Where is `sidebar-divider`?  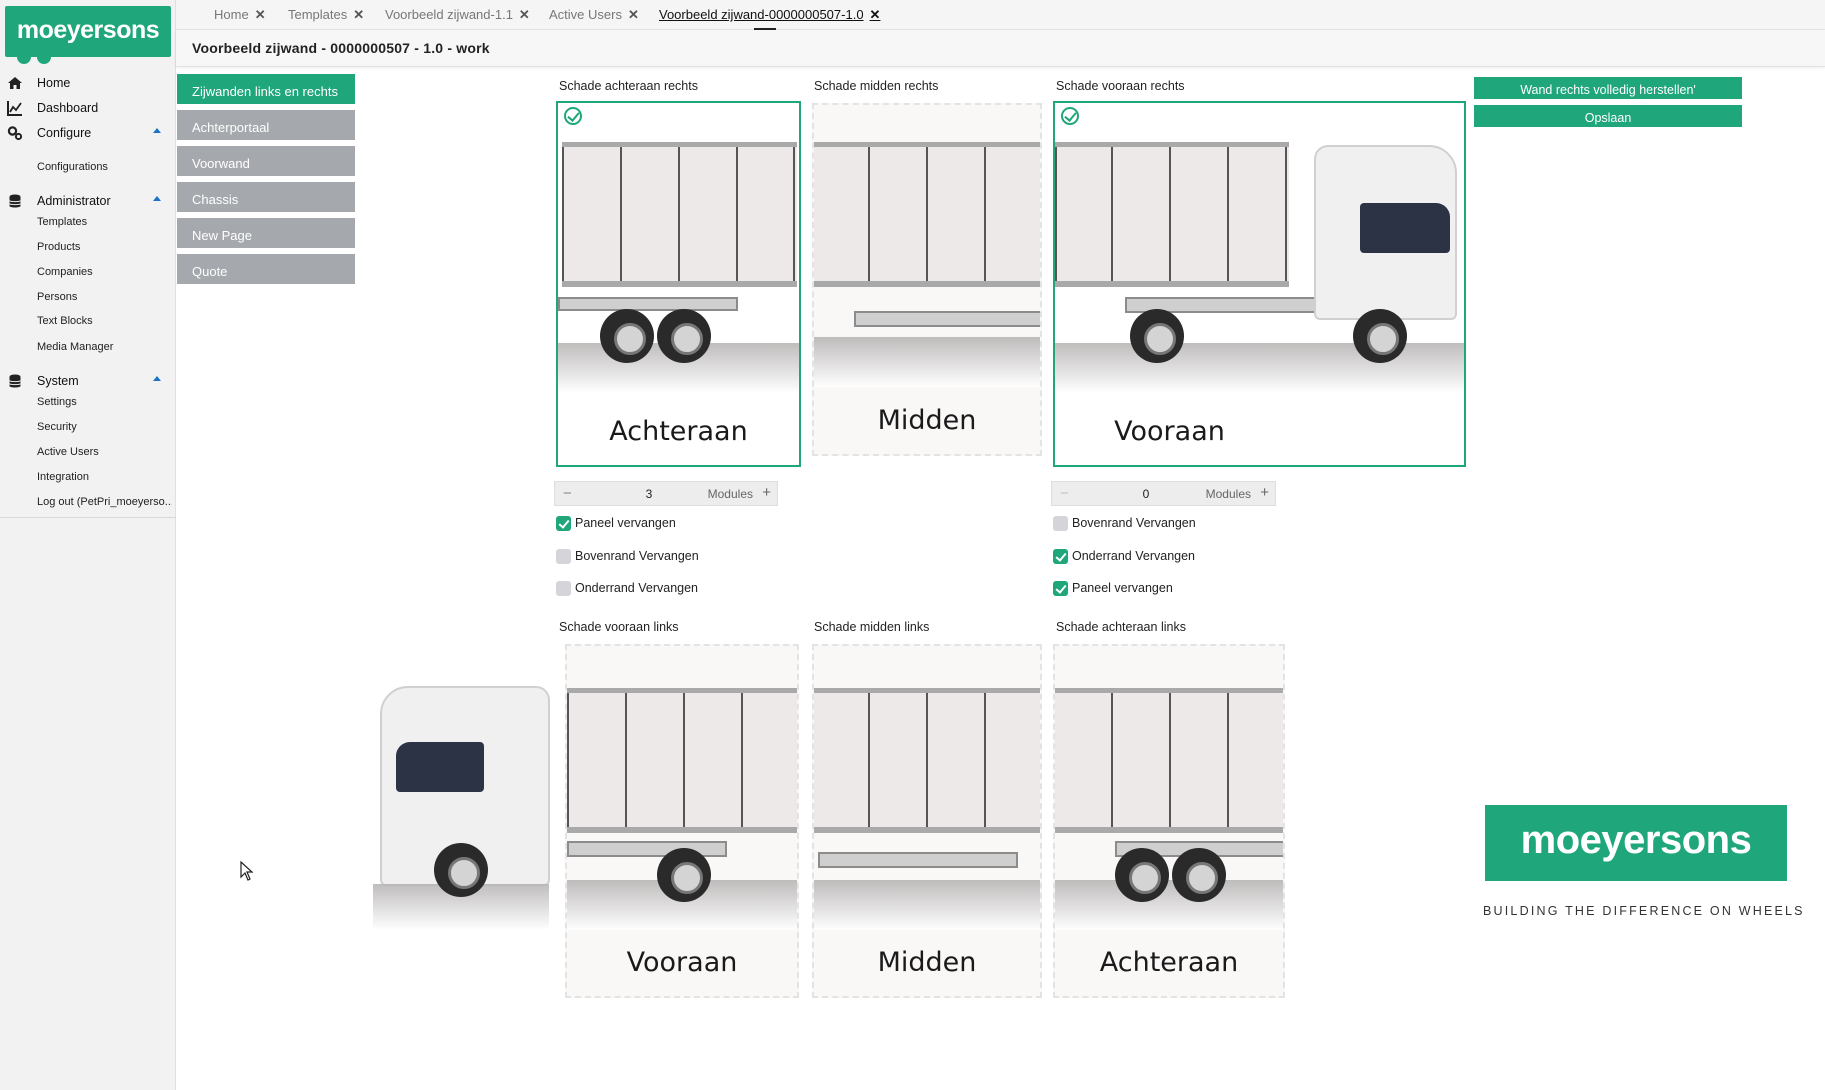 sidebar-divider is located at coordinates (88, 517).